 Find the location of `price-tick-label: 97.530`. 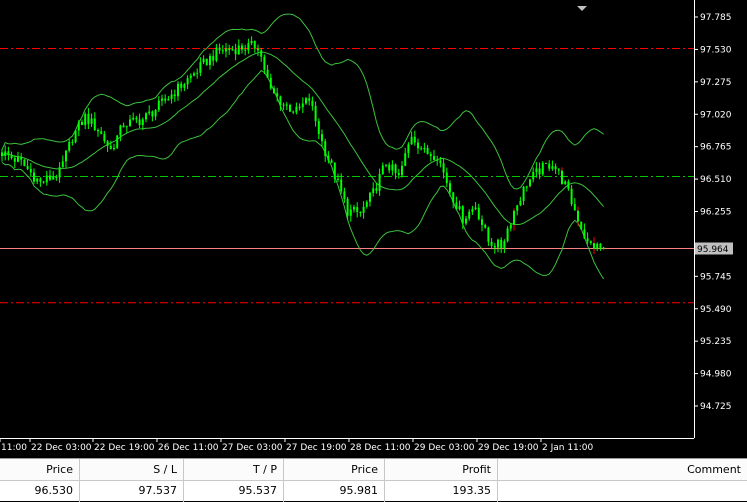

price-tick-label: 97.530 is located at coordinates (716, 50).